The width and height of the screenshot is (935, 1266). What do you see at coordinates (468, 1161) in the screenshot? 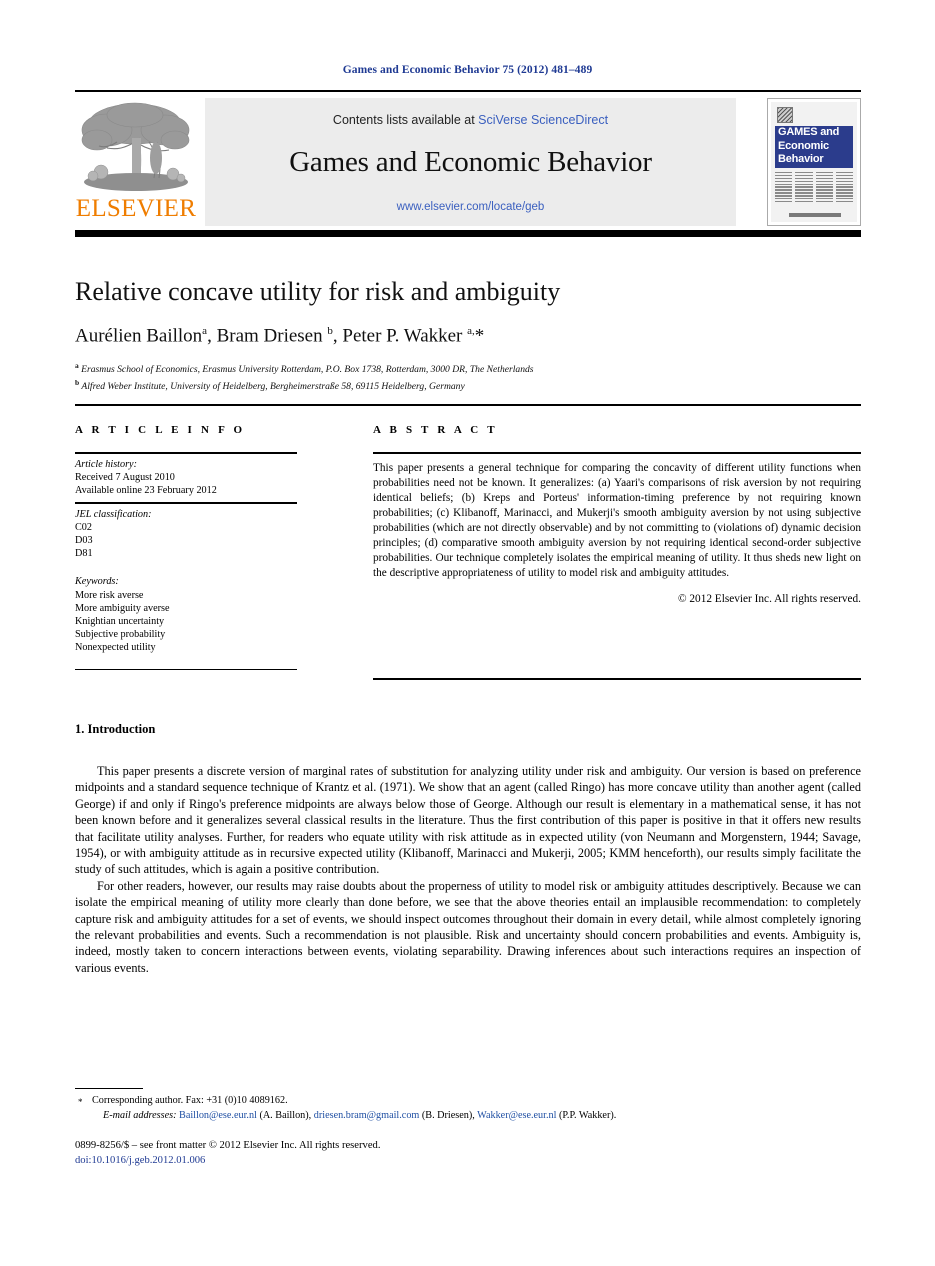
I see `doi-link: doi:10.1016/j.geb.2012.01.006` at bounding box center [468, 1161].